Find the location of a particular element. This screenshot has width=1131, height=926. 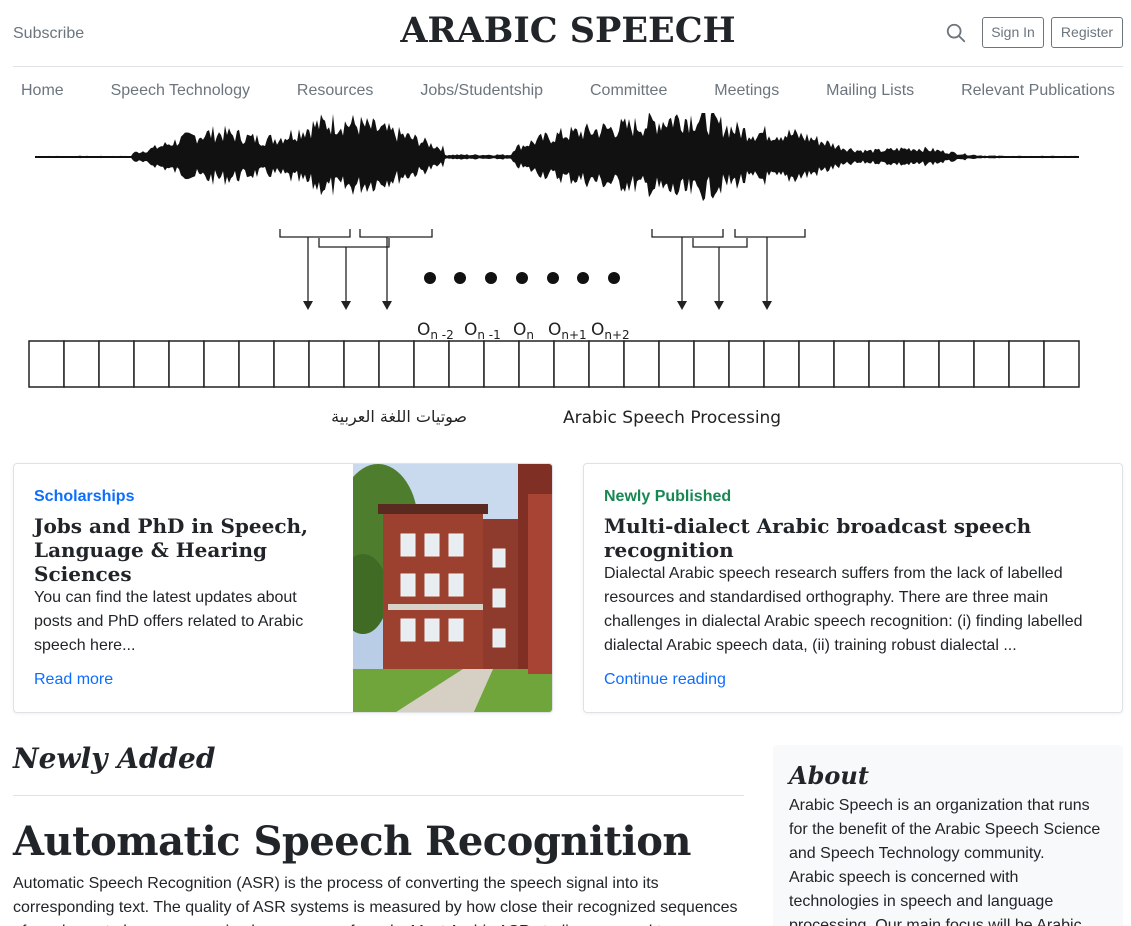

nav-item-relevant-publications: Relevant Publications is located at coordinates (1038, 91).